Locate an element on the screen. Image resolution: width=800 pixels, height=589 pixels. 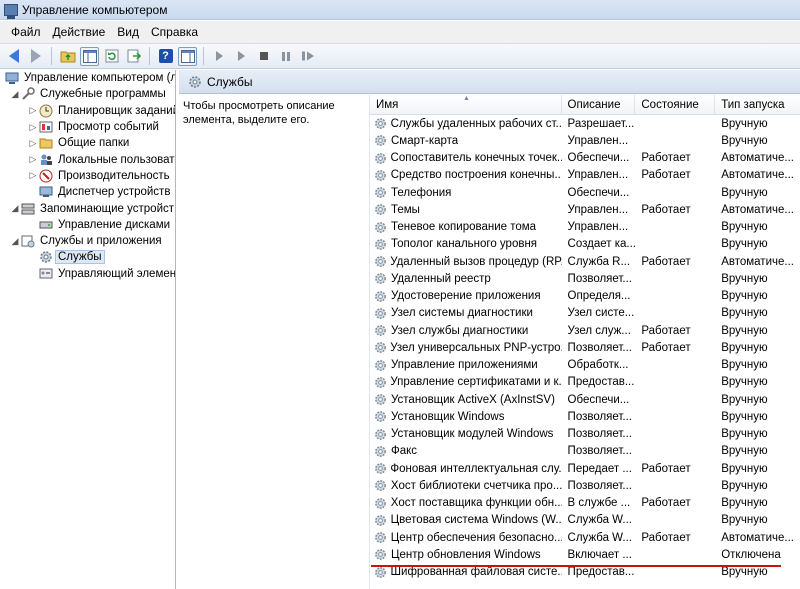
service-name-cell: Управление приложениями is located at coordinates (466, 365).